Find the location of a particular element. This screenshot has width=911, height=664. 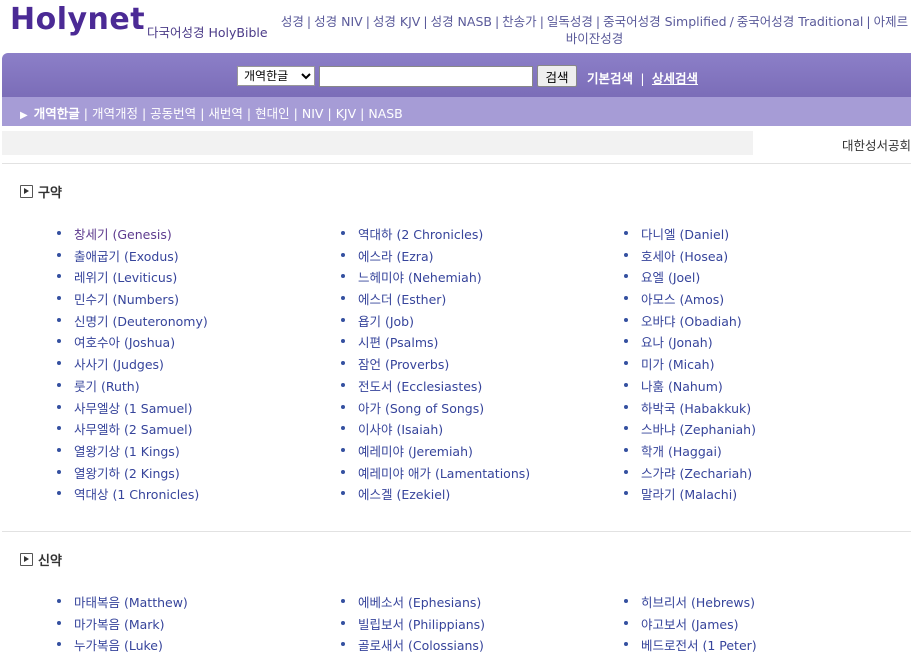

book-link: 학개 (Haggai) is located at coordinates (690, 452).